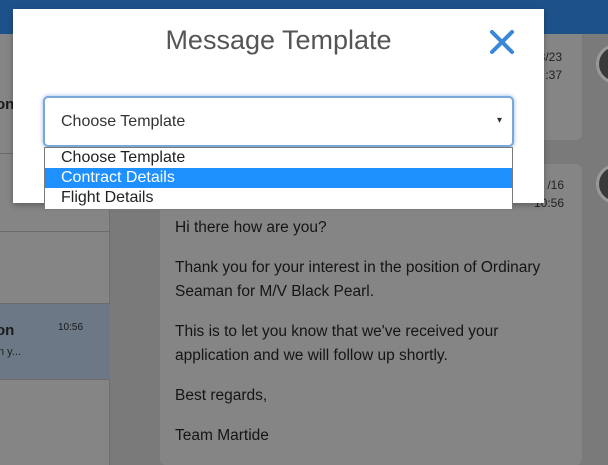 This screenshot has width=608, height=465. What do you see at coordinates (555, 185) in the screenshot?
I see `message-date: /16` at bounding box center [555, 185].